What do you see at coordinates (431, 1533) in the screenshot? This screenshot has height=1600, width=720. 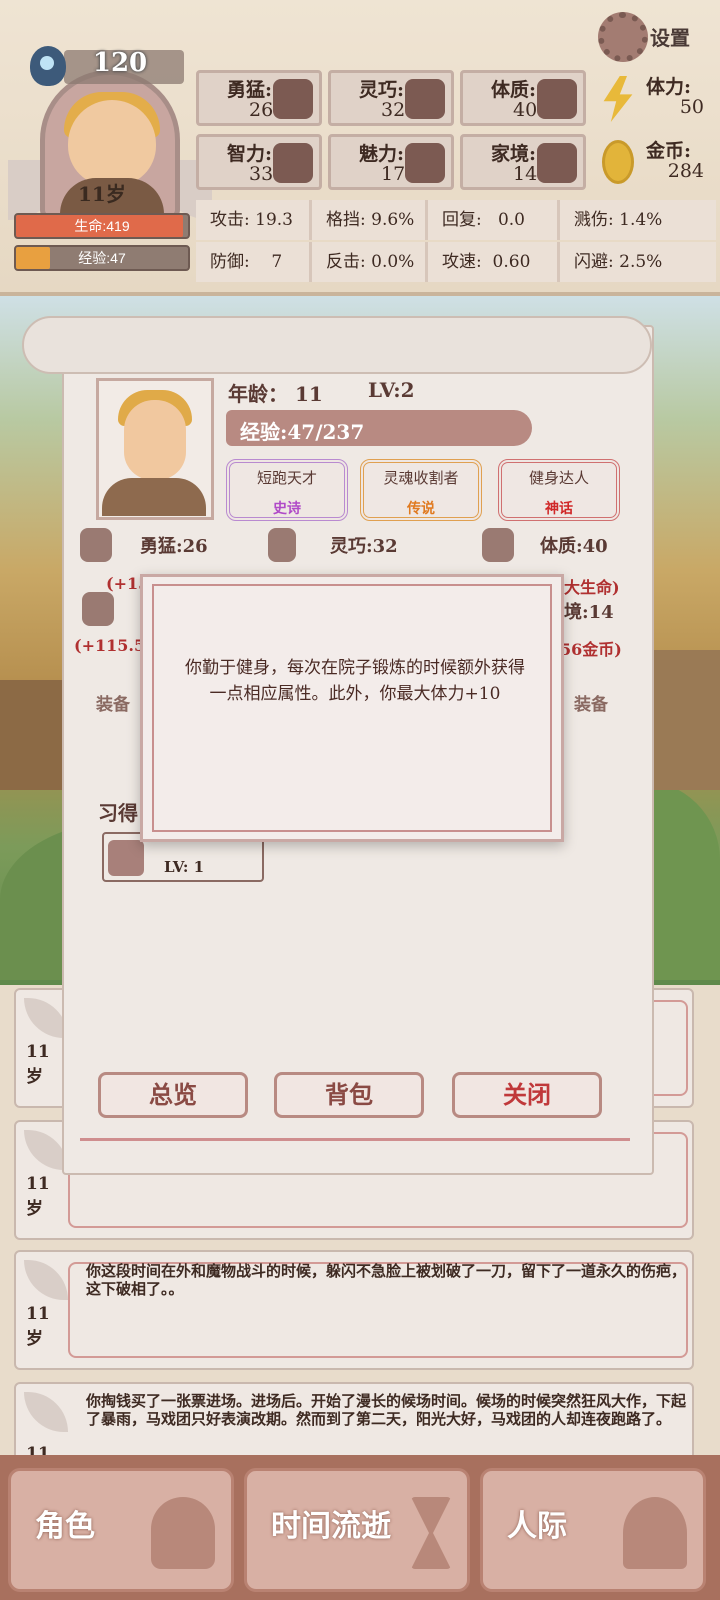 I see `hourglass-icon` at bounding box center [431, 1533].